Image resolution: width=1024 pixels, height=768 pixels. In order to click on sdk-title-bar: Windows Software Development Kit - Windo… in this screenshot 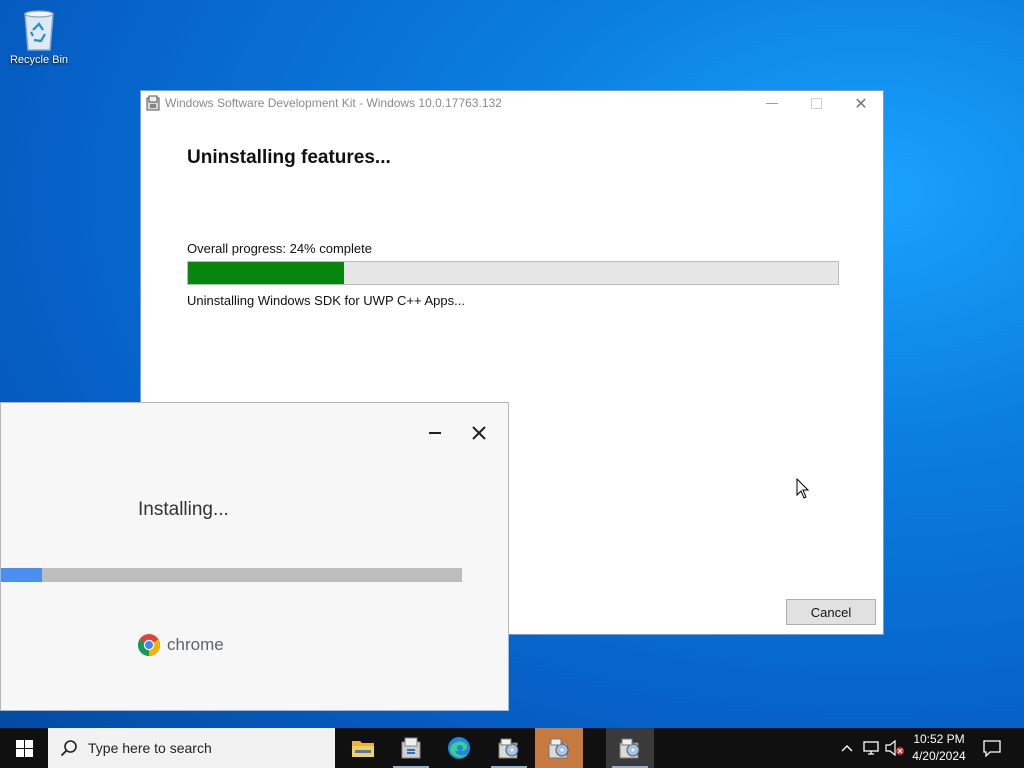, I will do `click(512, 103)`.